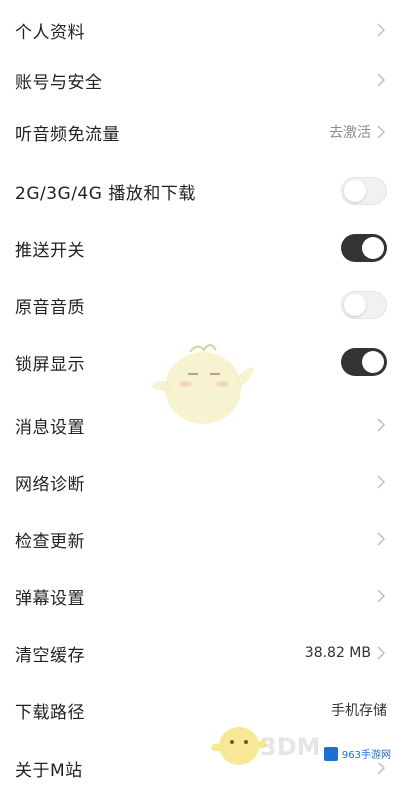  What do you see at coordinates (50, 364) in the screenshot?
I see `lock-screen-label: 锁屏显示` at bounding box center [50, 364].